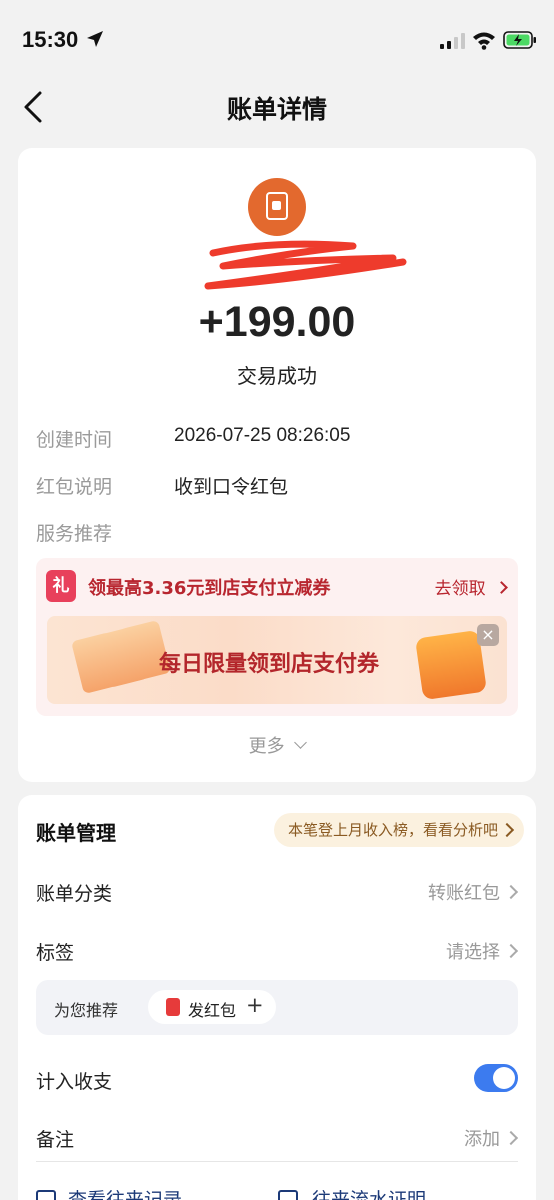 The height and width of the screenshot is (1200, 554). Describe the element at coordinates (305, 265) in the screenshot. I see `redaction-scribble` at that location.